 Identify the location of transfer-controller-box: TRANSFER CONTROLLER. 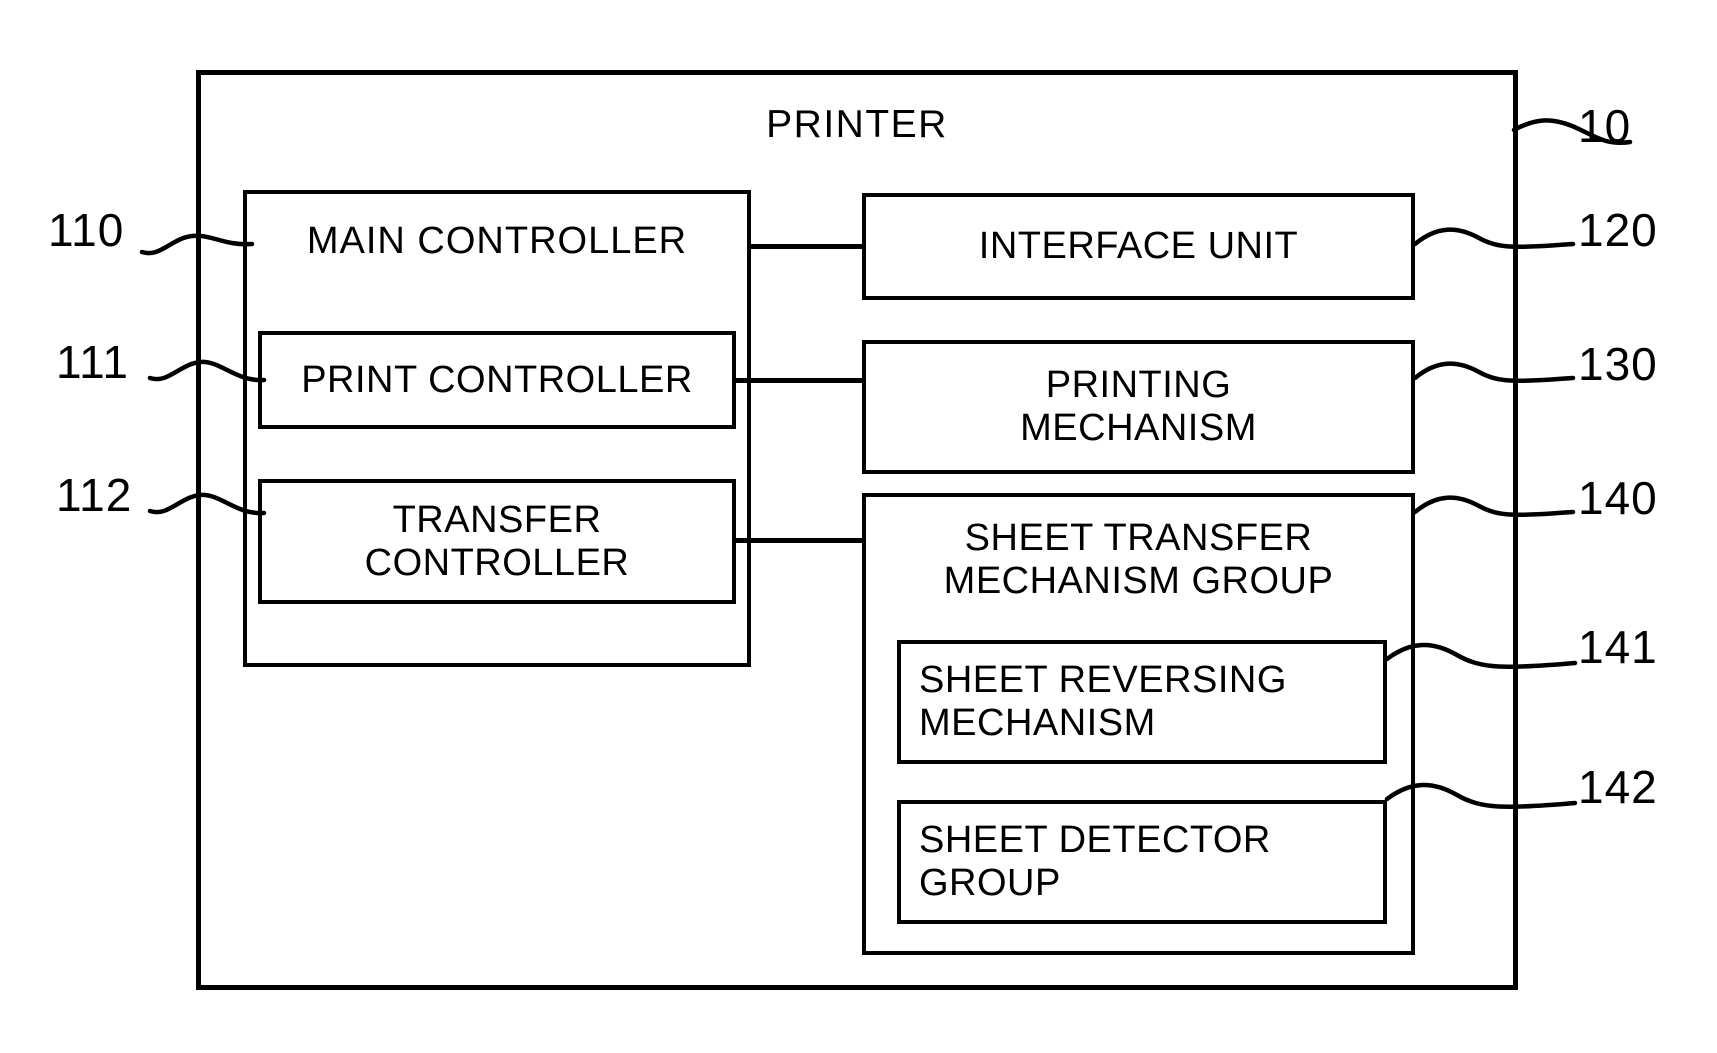
(497, 541).